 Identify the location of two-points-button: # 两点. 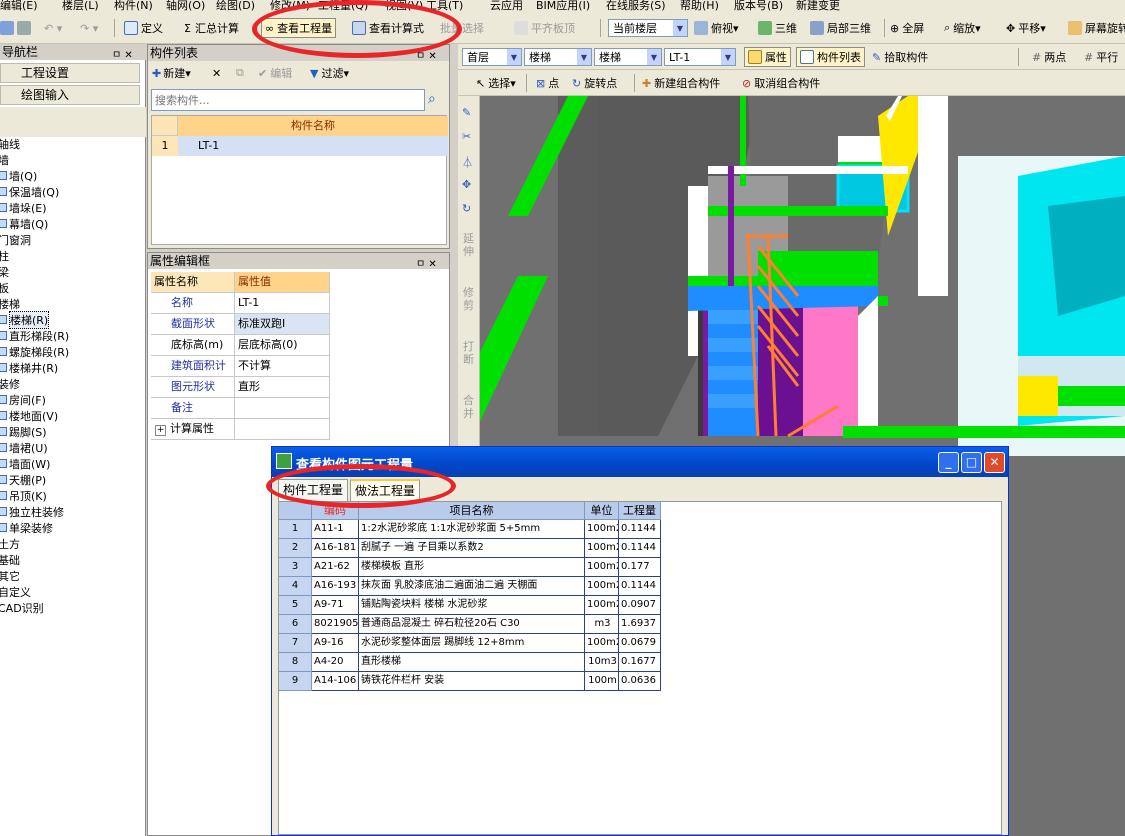
(1049, 57).